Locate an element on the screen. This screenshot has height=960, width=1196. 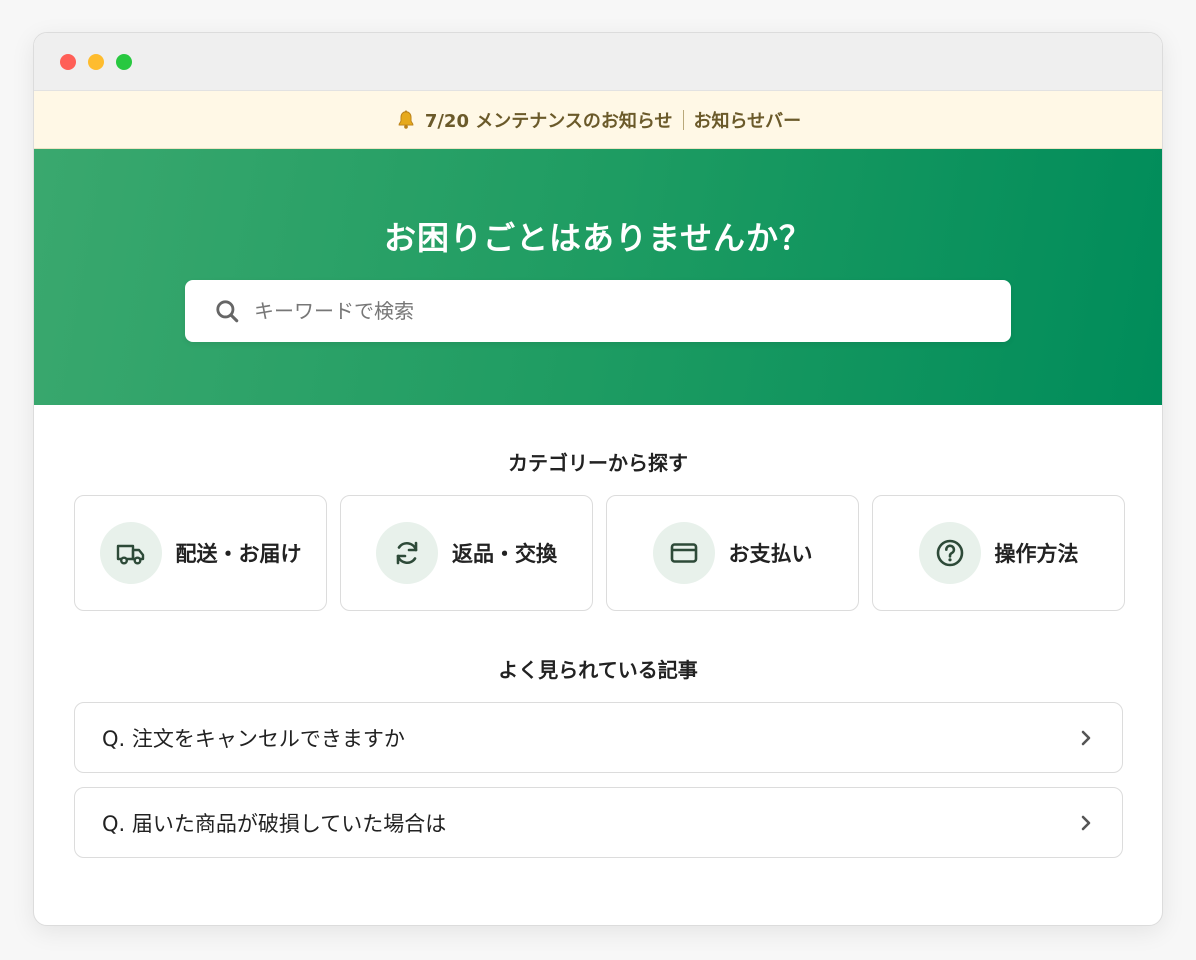
notice-bar: 7/20 メンテナンスのお知らせ お知らせバー is located at coordinates (598, 120).